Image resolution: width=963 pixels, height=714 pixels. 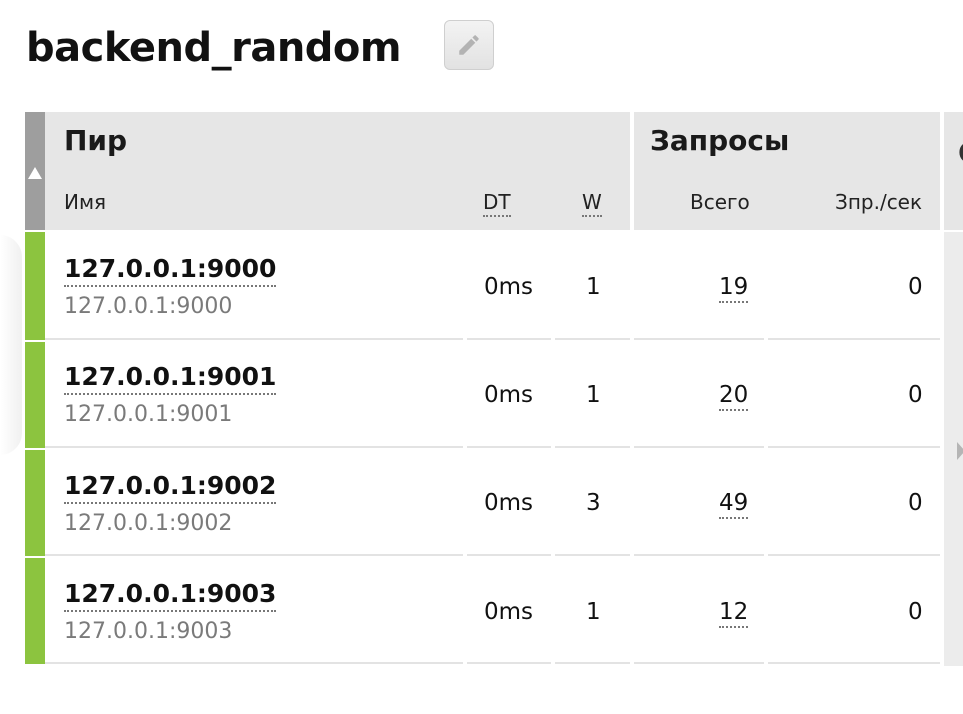 What do you see at coordinates (148, 306) in the screenshot?
I see `peer-address: 127.0.0.1:9000` at bounding box center [148, 306].